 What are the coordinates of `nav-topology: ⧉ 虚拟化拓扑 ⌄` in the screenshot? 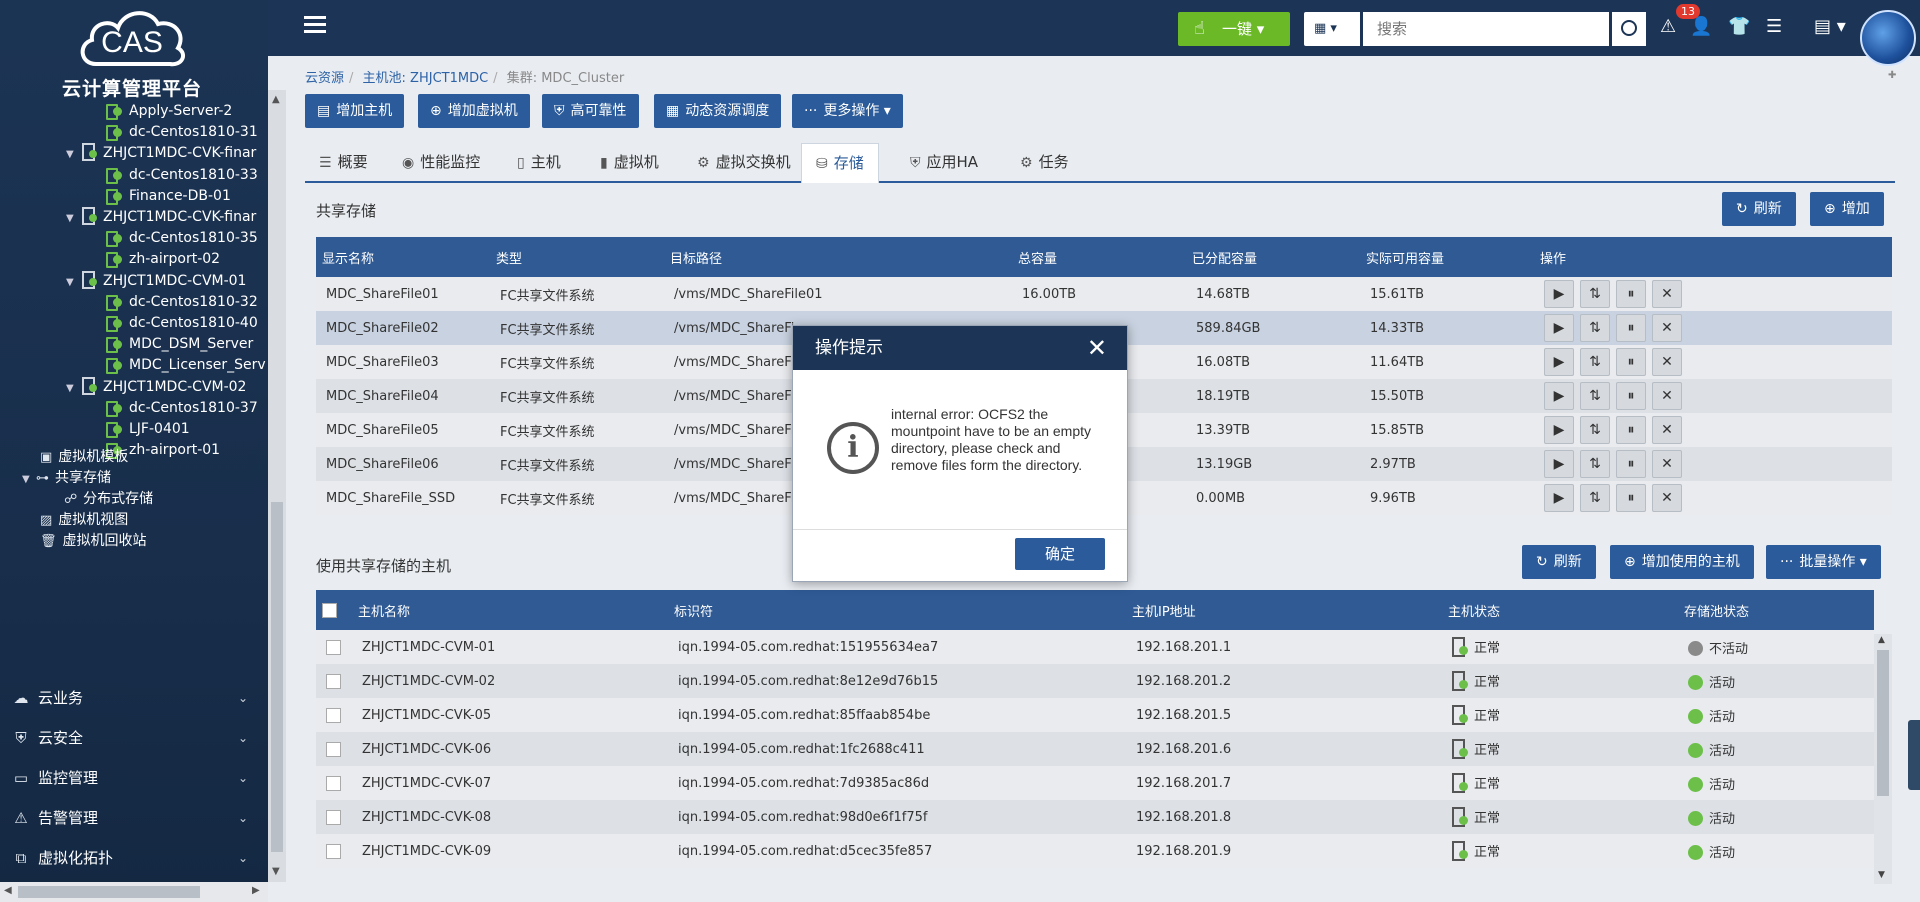 It's located at (131, 858).